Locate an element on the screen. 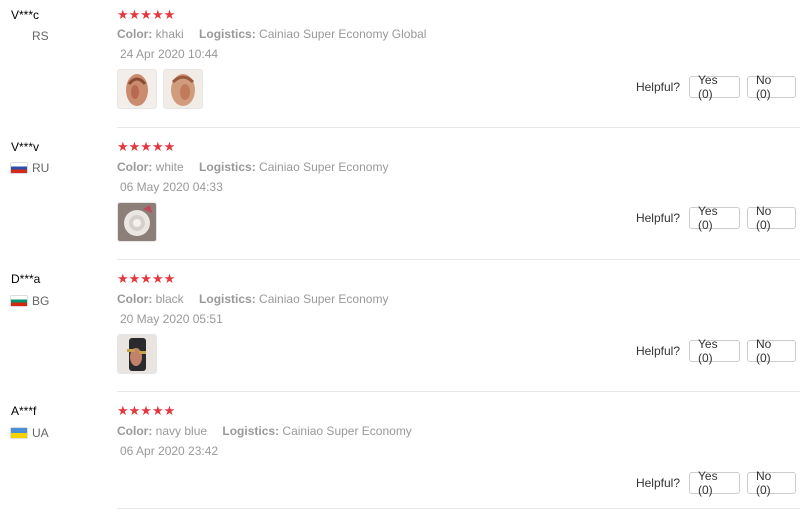  russia-flag-icon is located at coordinates (19, 168).